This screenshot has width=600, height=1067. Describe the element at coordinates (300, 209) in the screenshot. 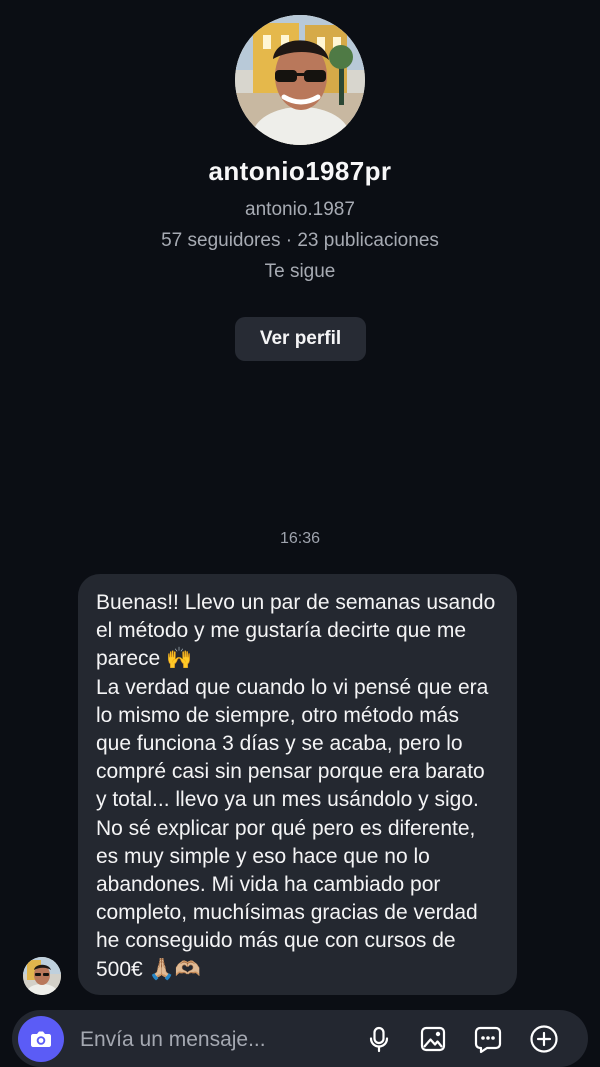

I see `profile-handle: antonio.1987` at that location.